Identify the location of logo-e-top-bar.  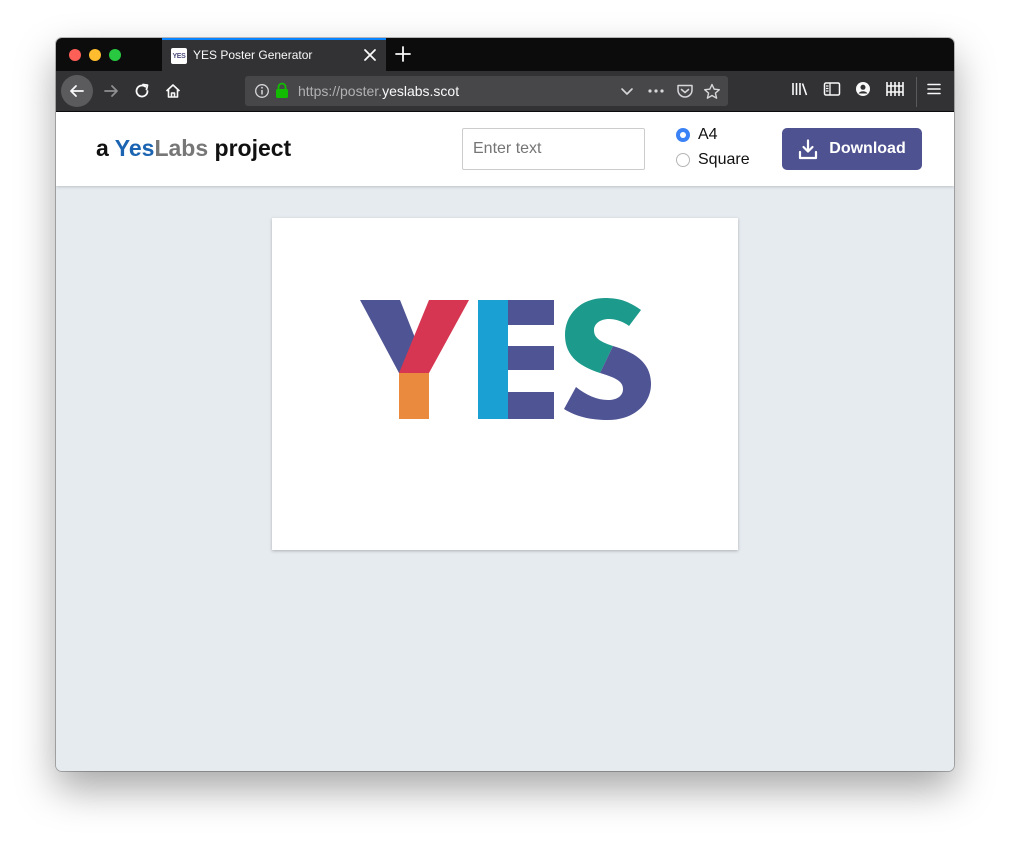
(531, 312).